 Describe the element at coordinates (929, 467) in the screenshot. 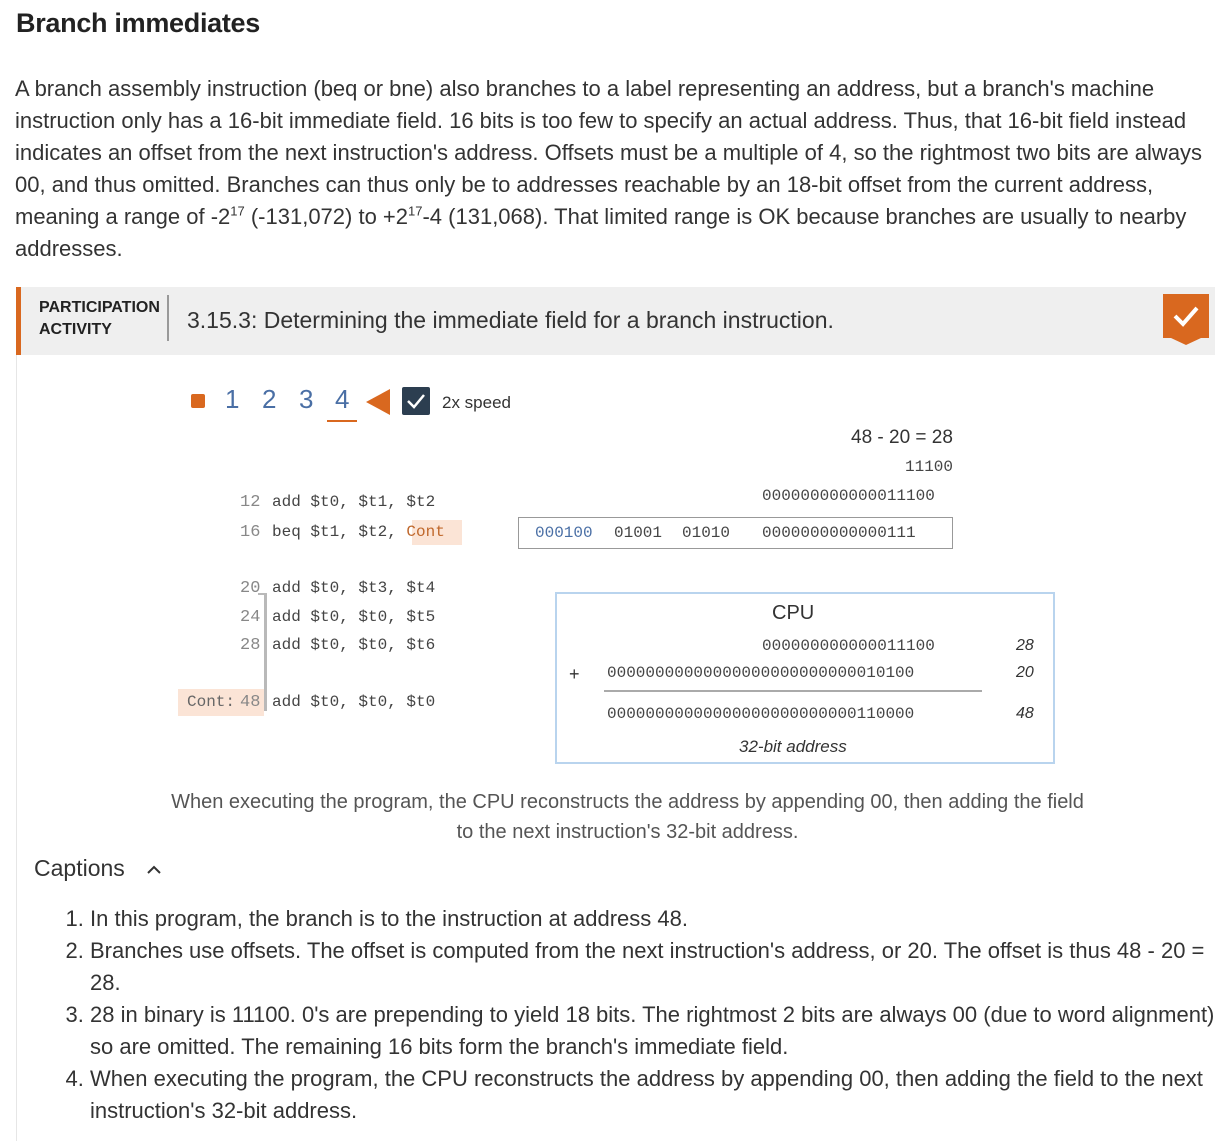

I see `offset-binary: 11100` at that location.